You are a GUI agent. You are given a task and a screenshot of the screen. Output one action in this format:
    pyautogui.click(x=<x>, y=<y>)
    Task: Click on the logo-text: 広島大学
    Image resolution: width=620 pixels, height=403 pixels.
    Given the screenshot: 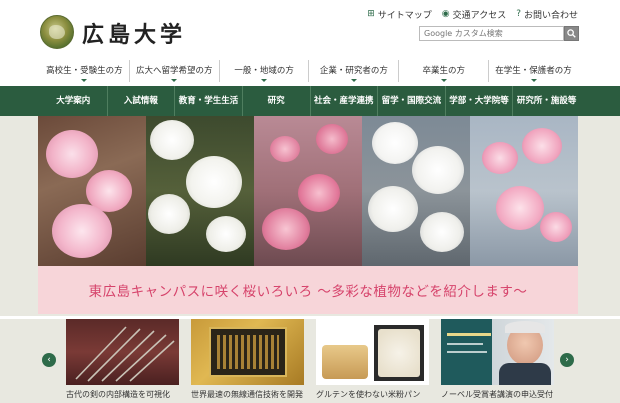 What is the action you would take?
    pyautogui.click(x=134, y=33)
    